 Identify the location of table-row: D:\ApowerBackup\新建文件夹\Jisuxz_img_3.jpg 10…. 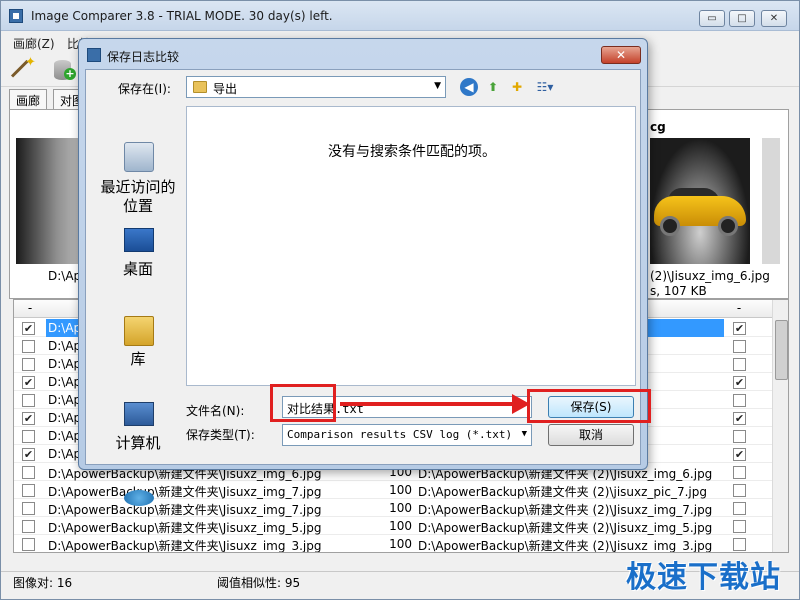
(393, 544).